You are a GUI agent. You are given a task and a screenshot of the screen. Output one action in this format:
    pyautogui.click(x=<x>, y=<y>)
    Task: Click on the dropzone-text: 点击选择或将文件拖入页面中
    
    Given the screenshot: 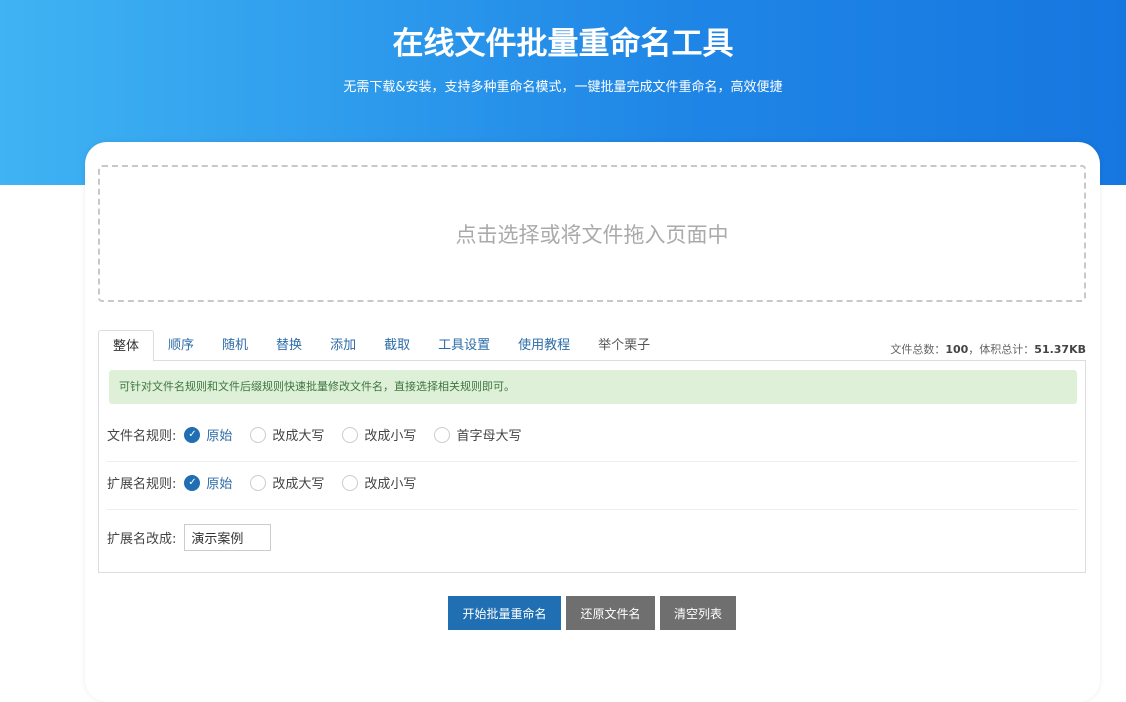 What is the action you would take?
    pyautogui.click(x=592, y=234)
    